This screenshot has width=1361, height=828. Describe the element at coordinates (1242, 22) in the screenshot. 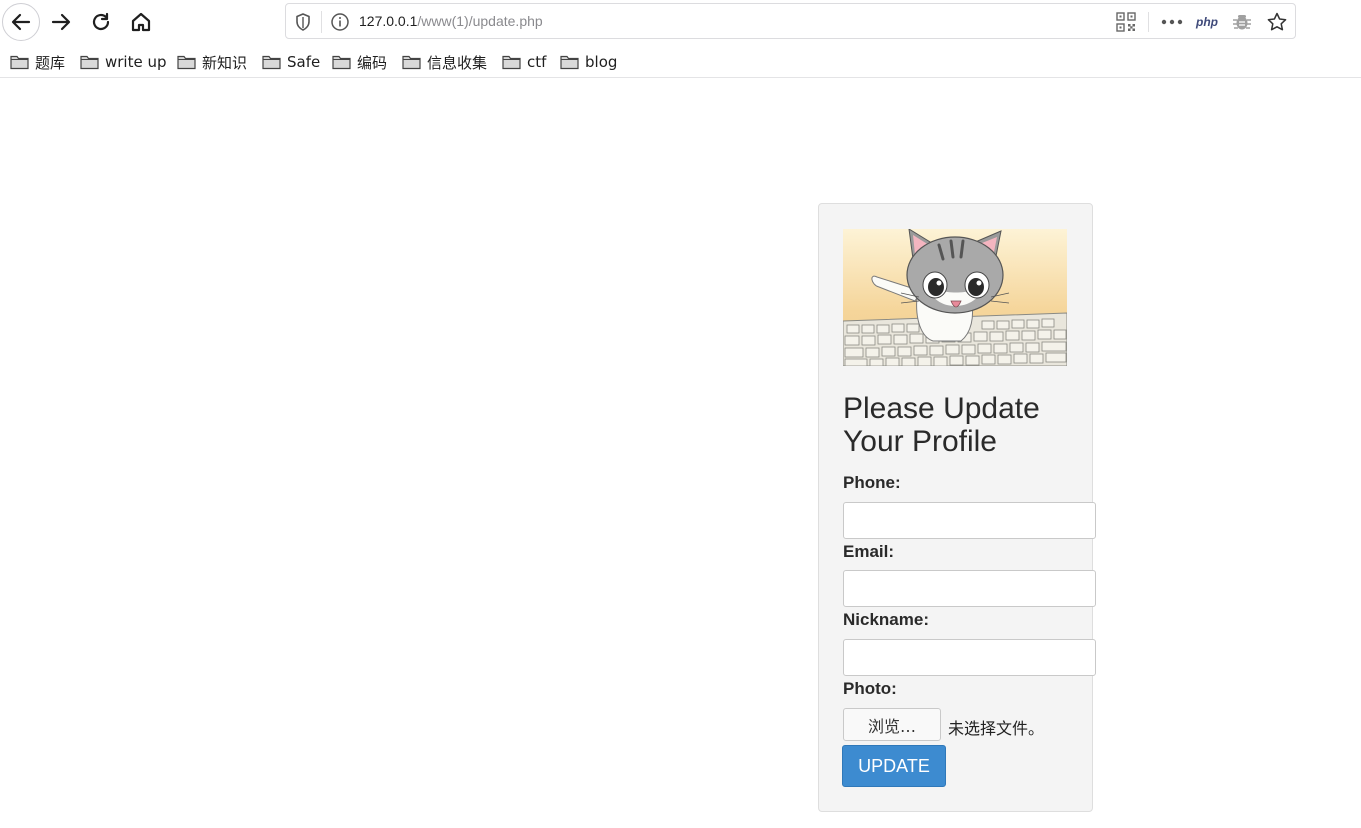

I see `bug-icon` at that location.